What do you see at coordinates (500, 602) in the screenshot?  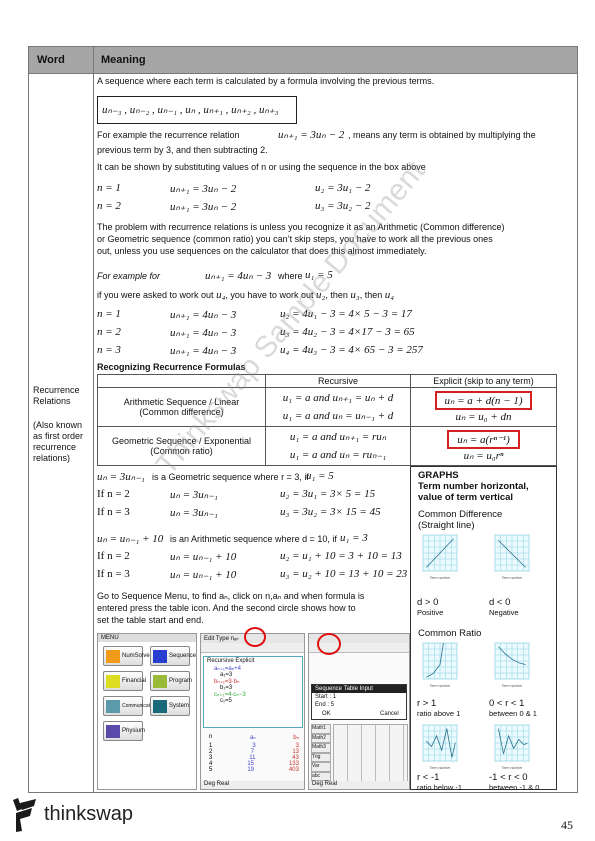 I see `graph-condition: d < 0` at bounding box center [500, 602].